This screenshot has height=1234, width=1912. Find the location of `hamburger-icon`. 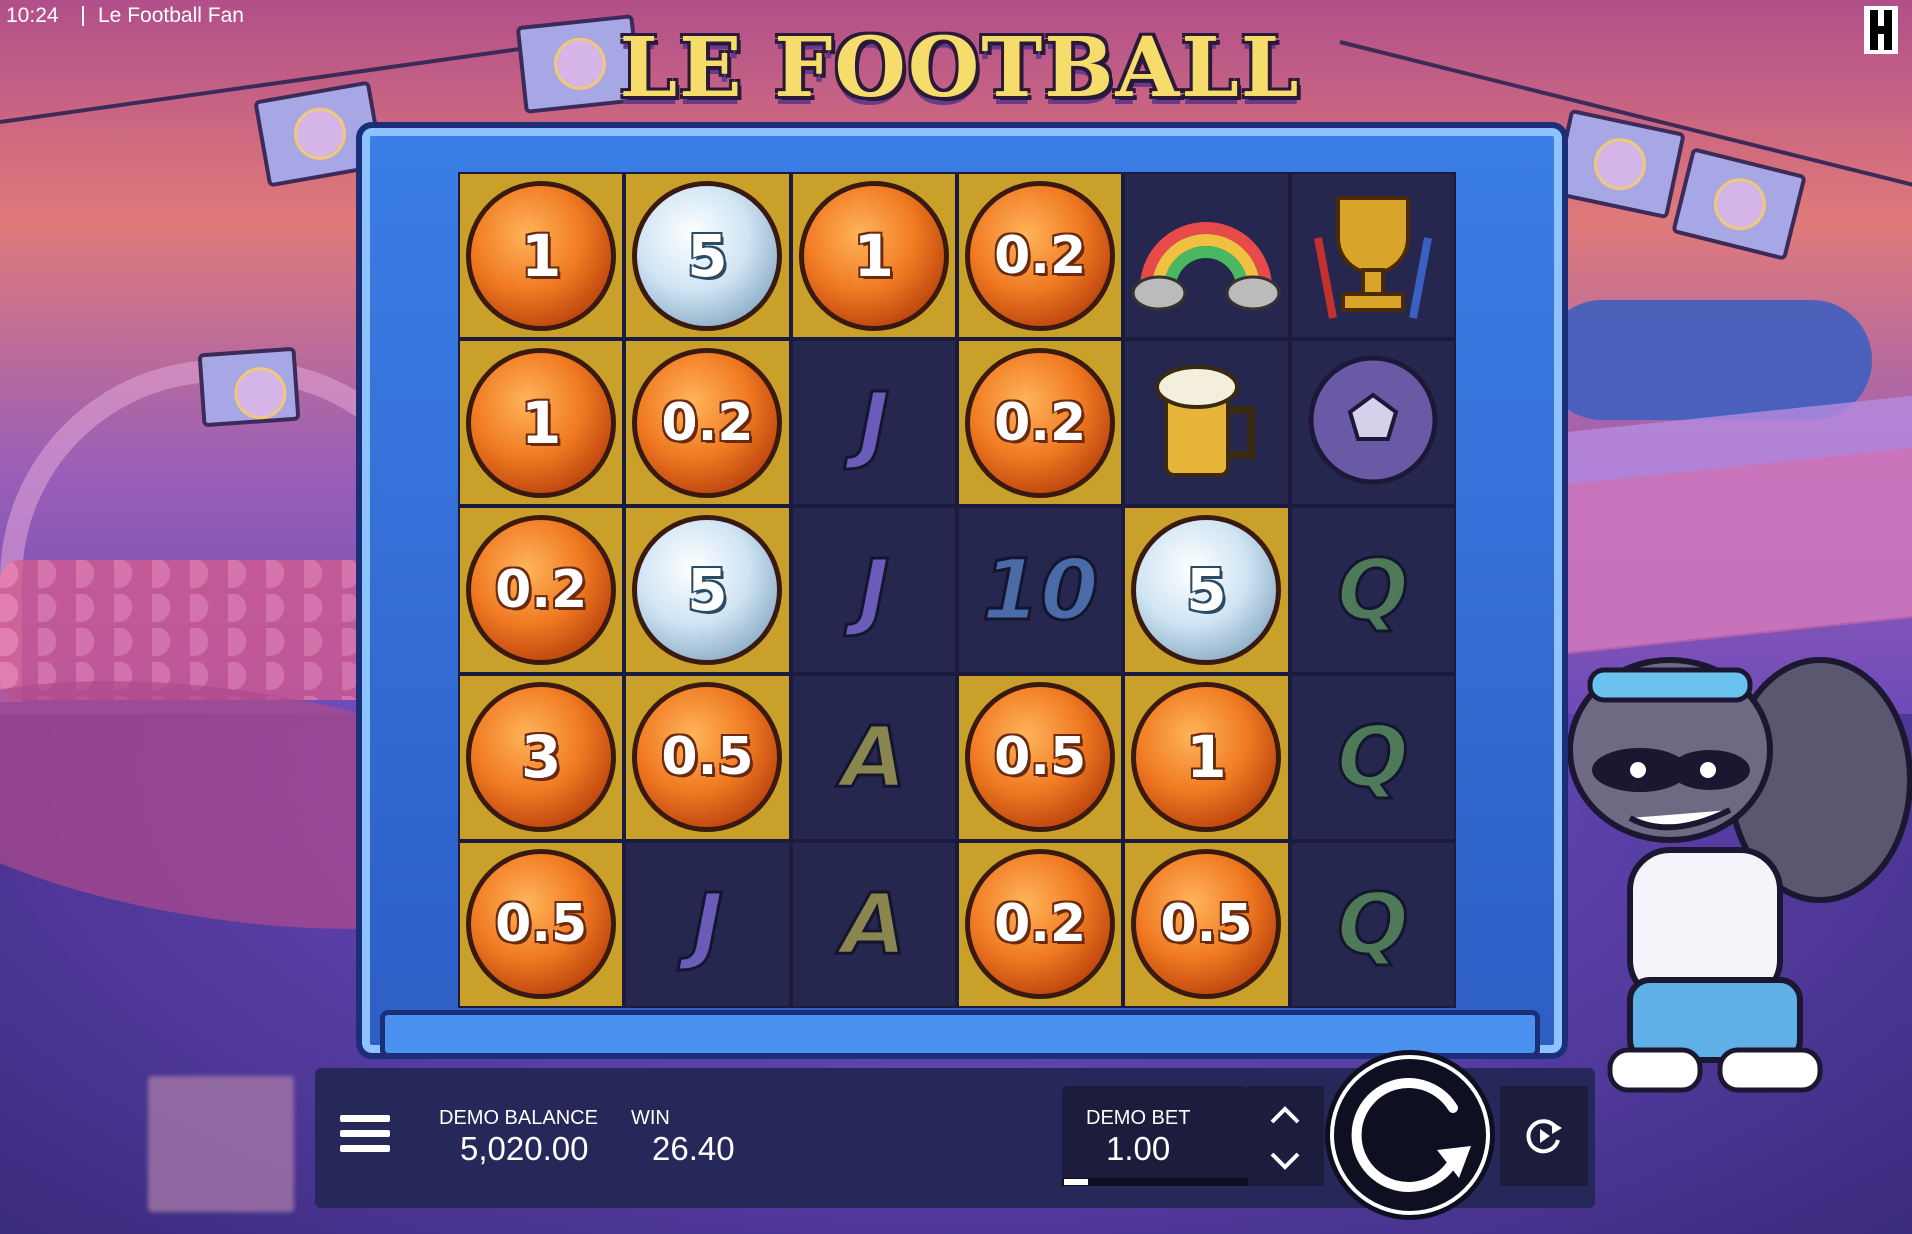

hamburger-icon is located at coordinates (365, 1118).